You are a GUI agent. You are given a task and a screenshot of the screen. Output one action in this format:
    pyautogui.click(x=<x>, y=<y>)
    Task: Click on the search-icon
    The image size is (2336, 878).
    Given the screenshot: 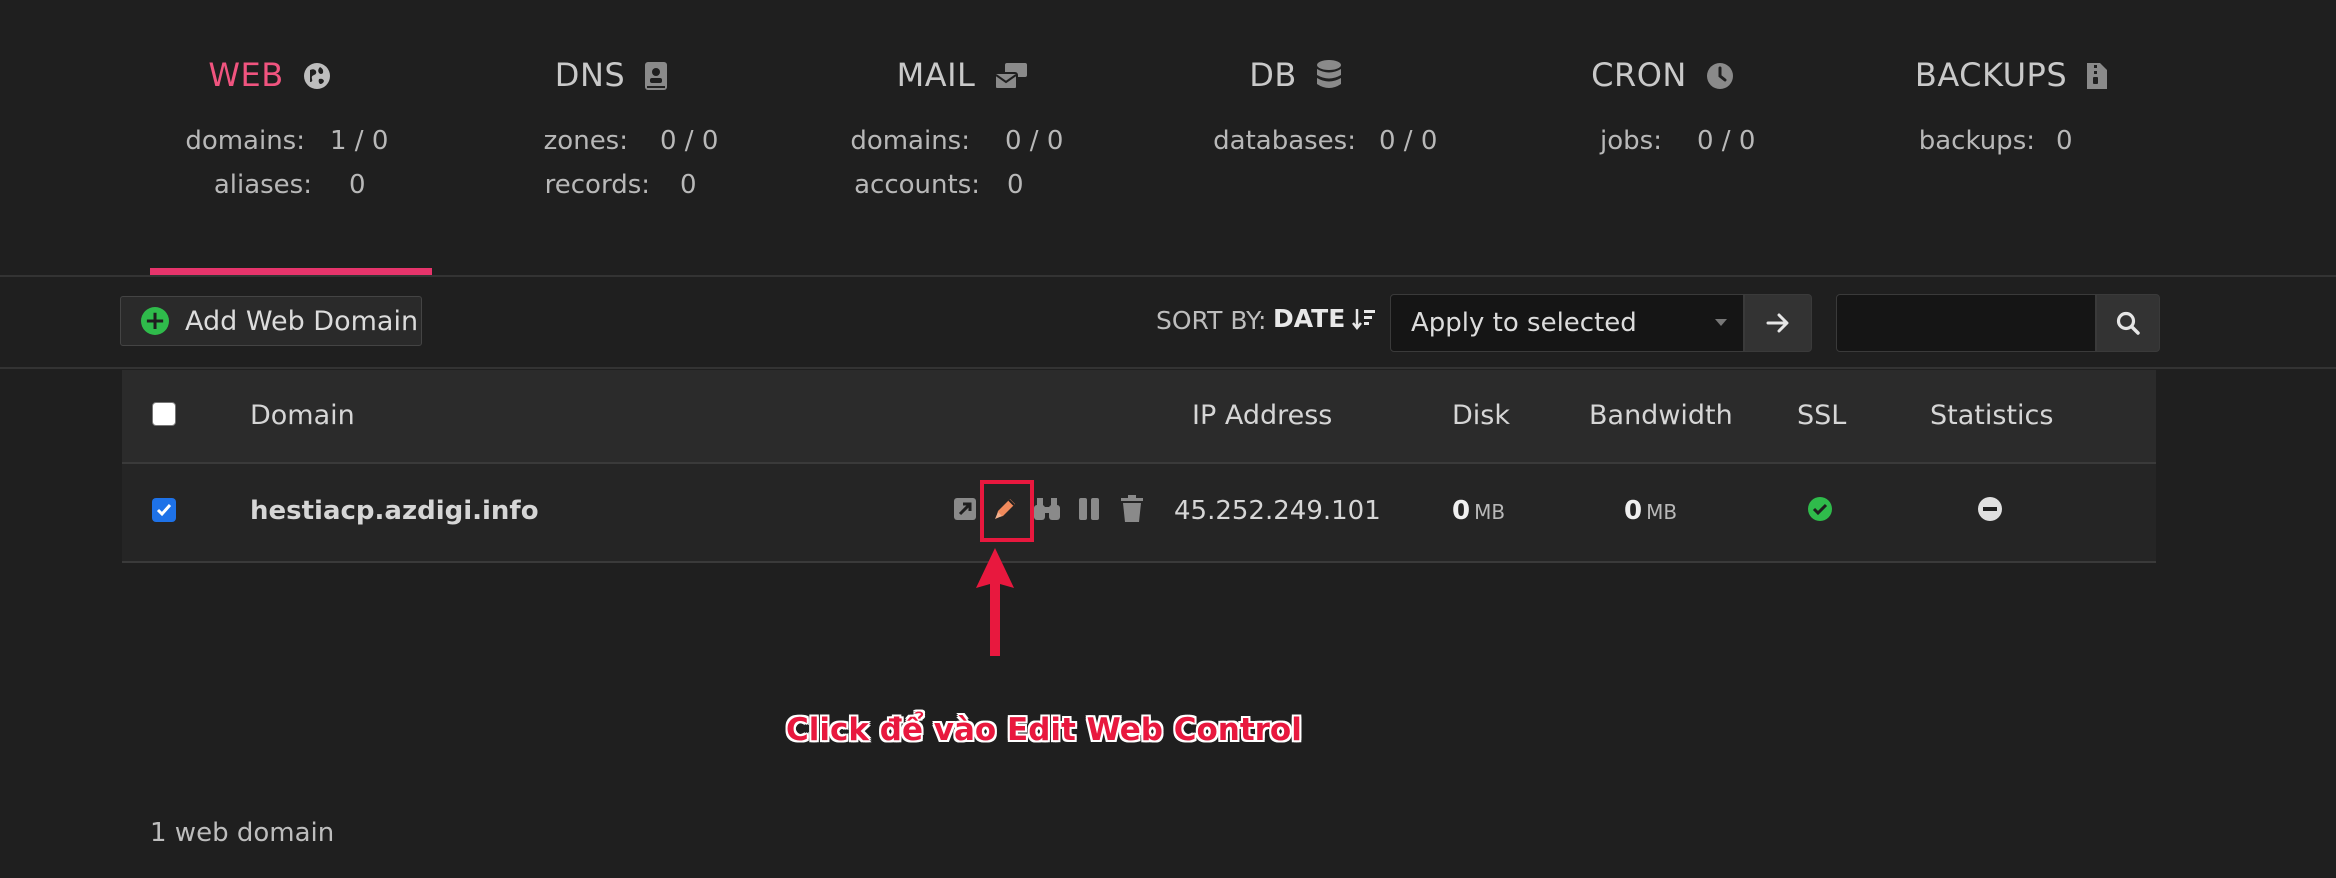 What is the action you would take?
    pyautogui.click(x=2128, y=323)
    